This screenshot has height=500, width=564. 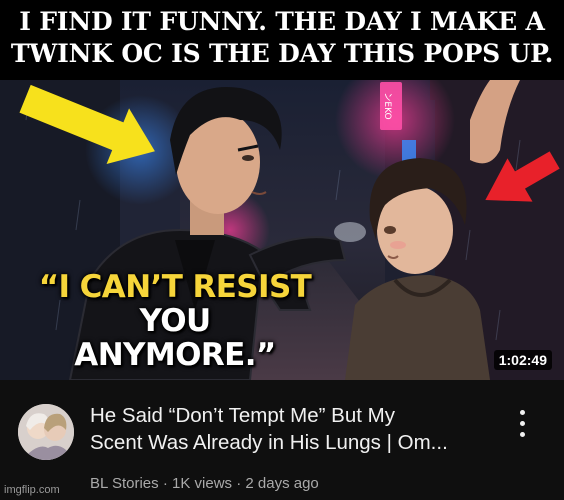 What do you see at coordinates (387, 105) in the screenshot?
I see `neon-sign-text: ンEKO` at bounding box center [387, 105].